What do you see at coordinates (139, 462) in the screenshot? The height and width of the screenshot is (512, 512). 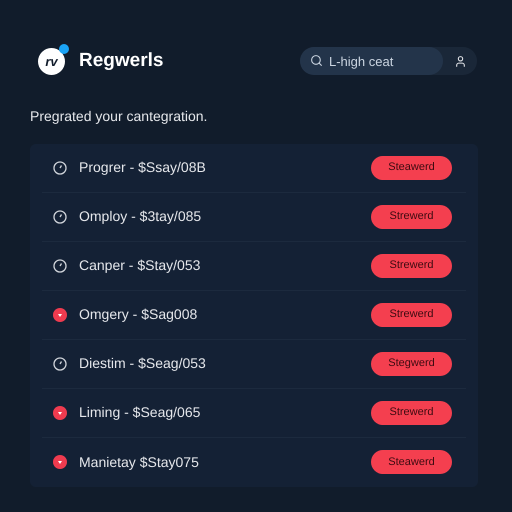 I see `item-label: Manietay $Stay075` at bounding box center [139, 462].